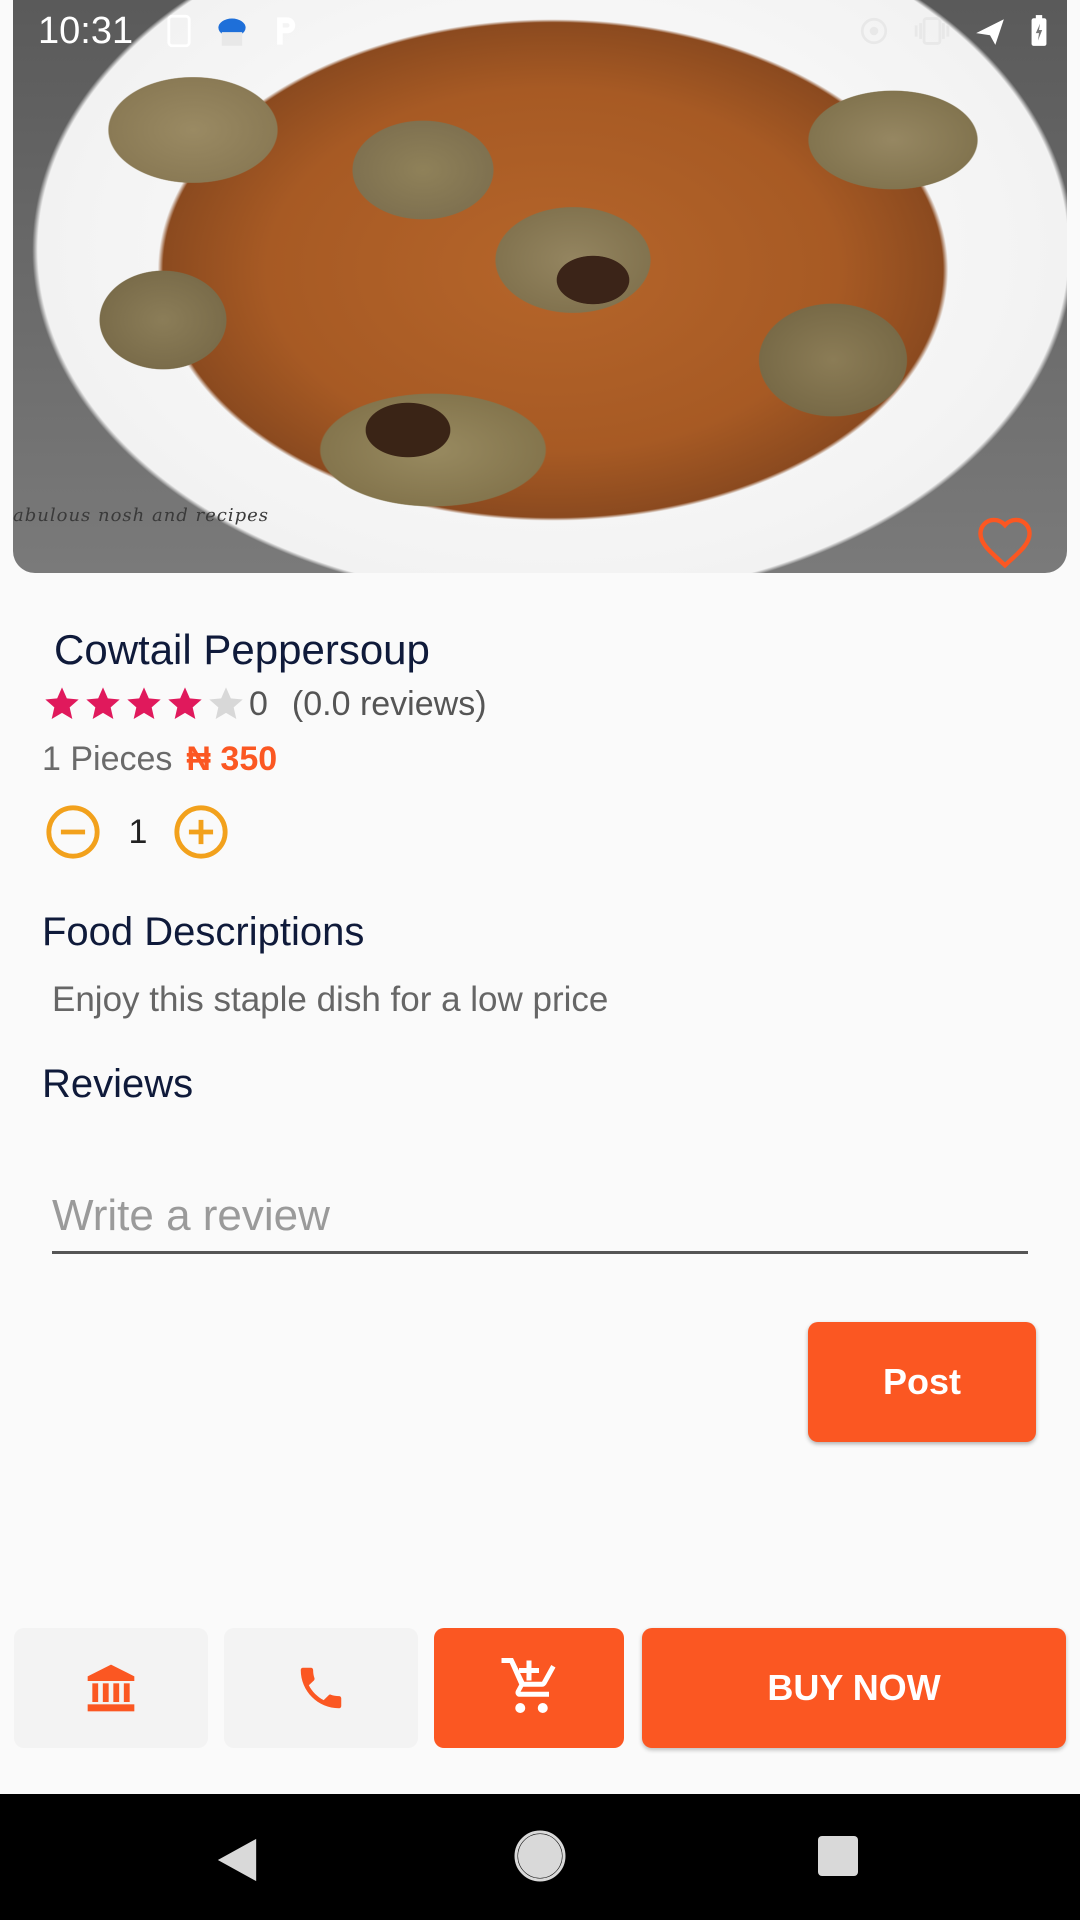  I want to click on bank-icon, so click(111, 1688).